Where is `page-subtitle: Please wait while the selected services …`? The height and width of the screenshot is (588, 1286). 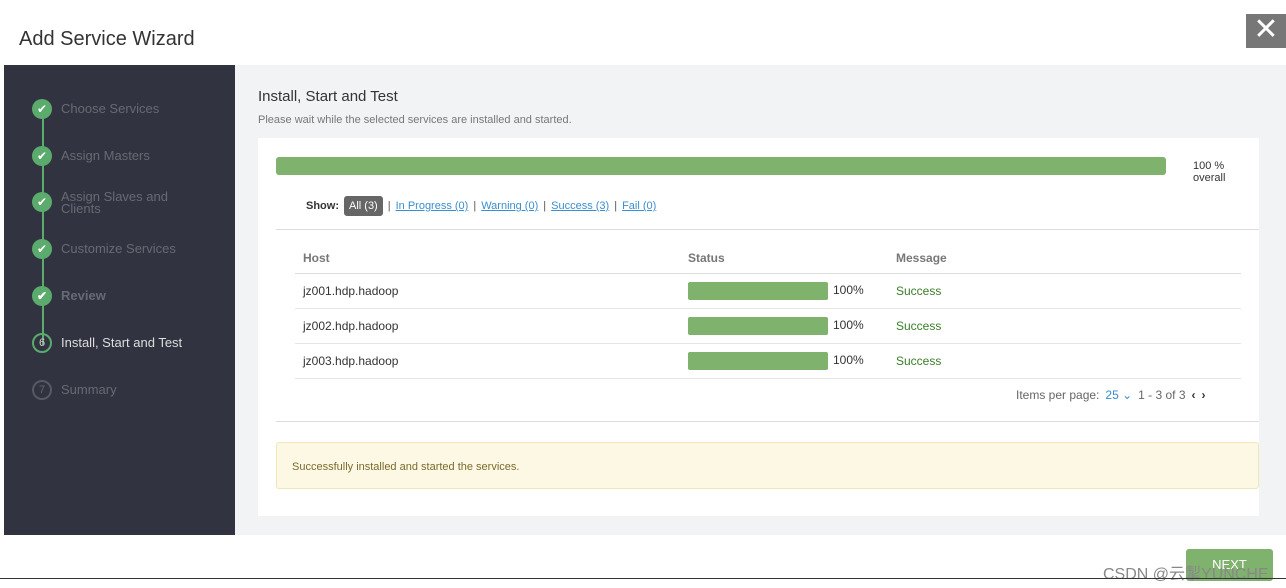
page-subtitle: Please wait while the selected services … is located at coordinates (415, 120).